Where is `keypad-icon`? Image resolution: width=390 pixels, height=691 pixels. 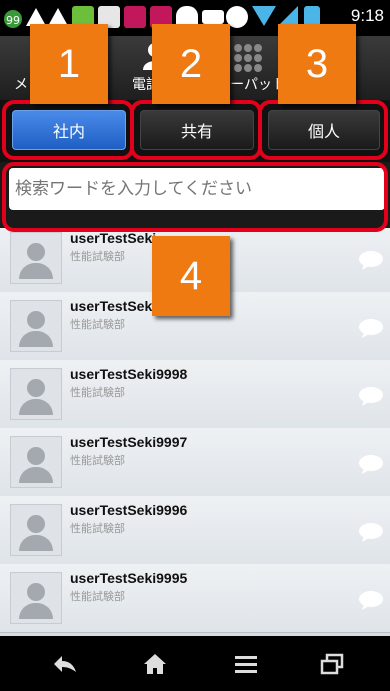
keypad-icon is located at coordinates (247, 58).